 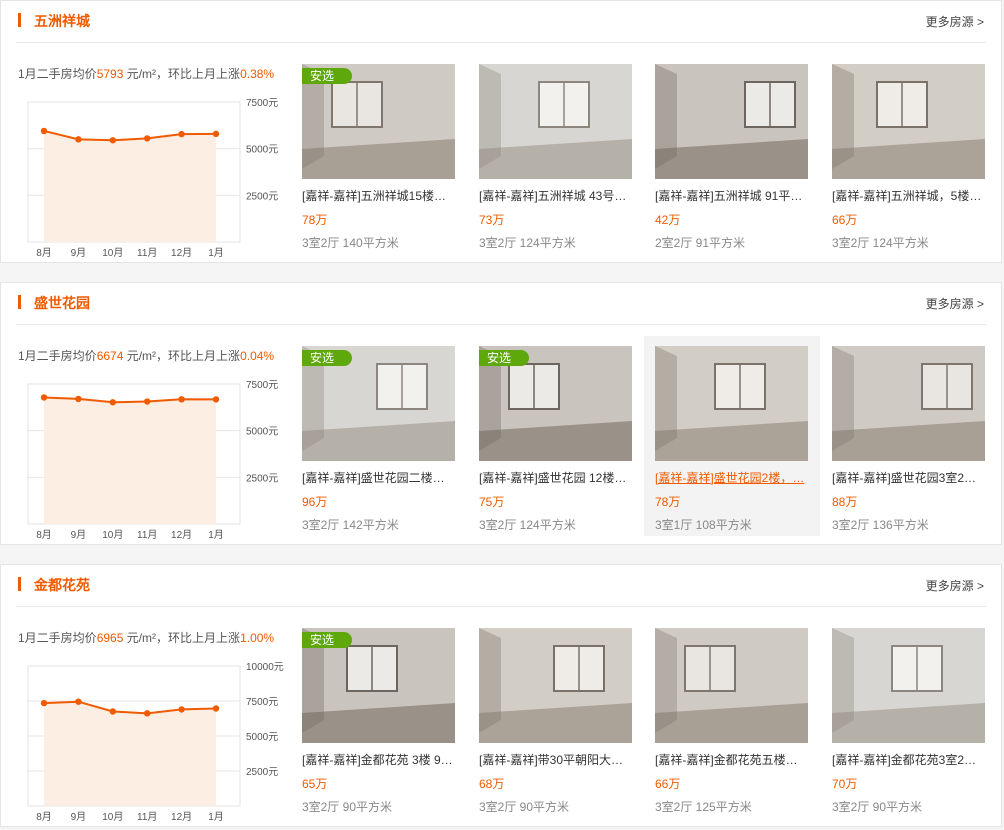 What do you see at coordinates (350, 525) in the screenshot?
I see `listing-spec: 3室2厅 142平方米` at bounding box center [350, 525].